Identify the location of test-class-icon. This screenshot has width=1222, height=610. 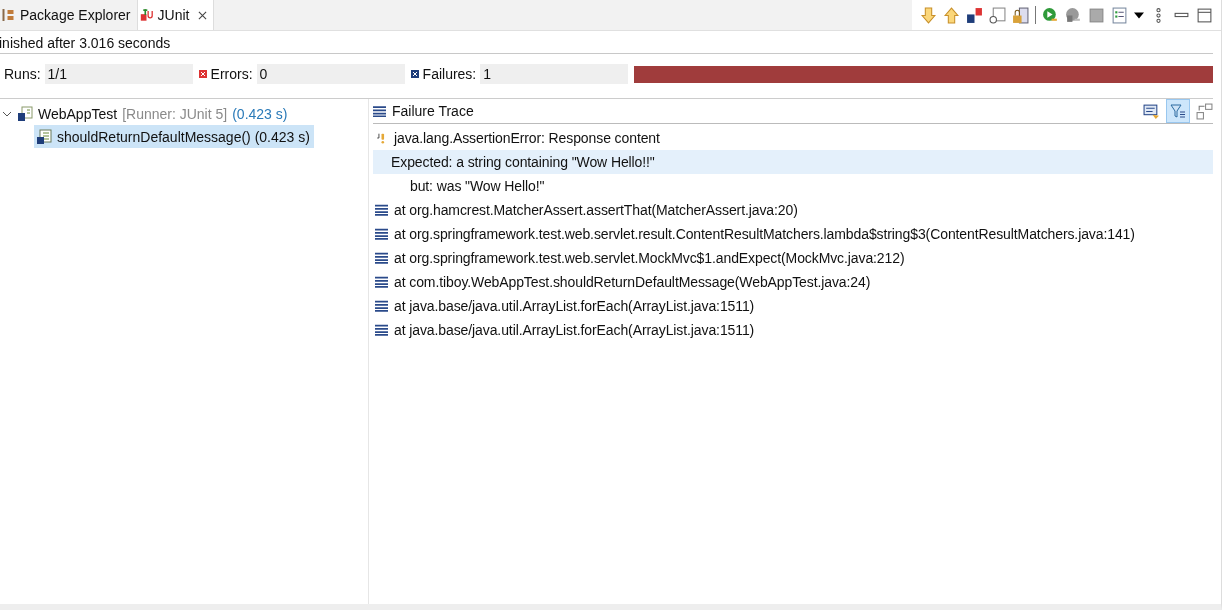
(25, 113).